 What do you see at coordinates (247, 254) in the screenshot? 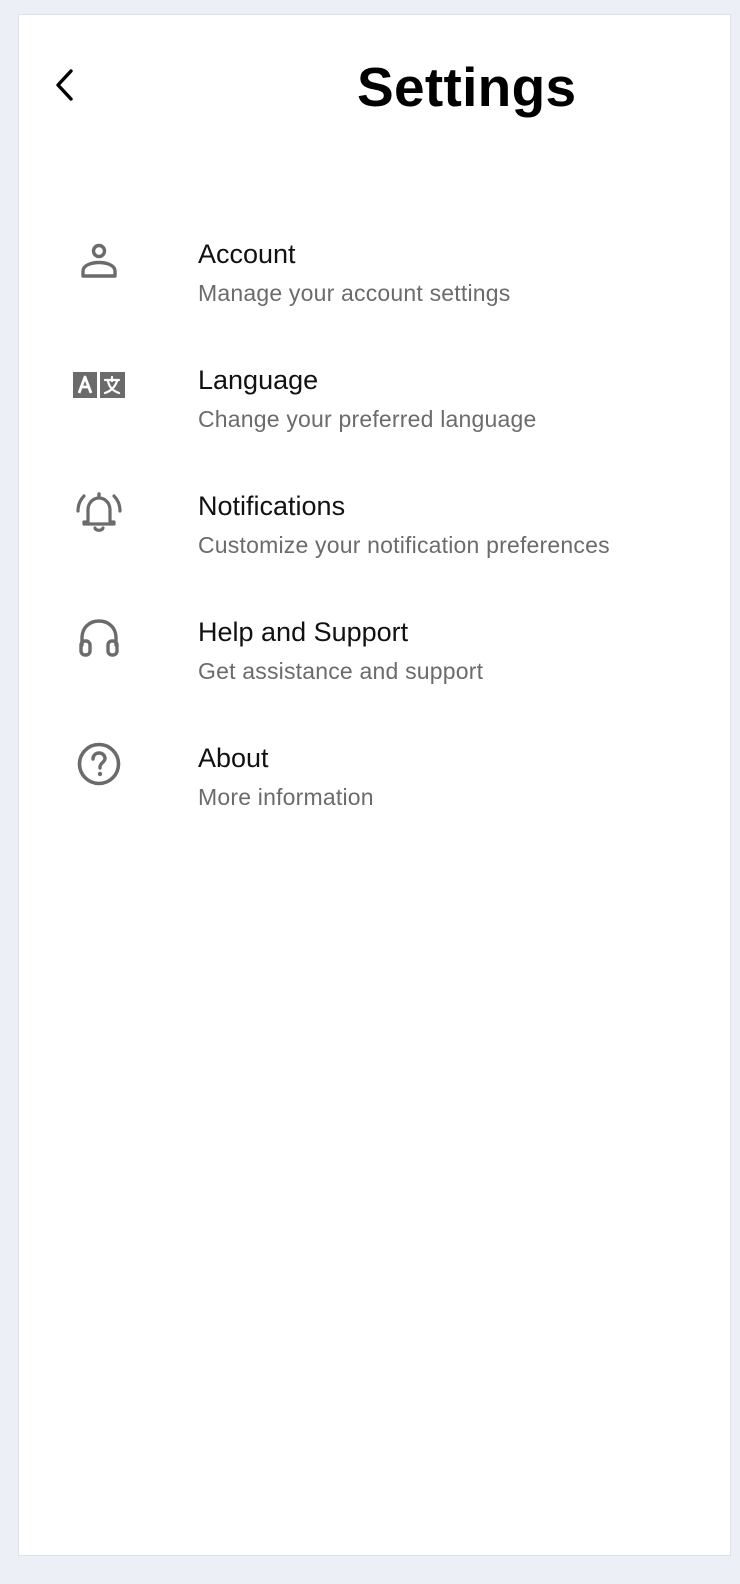
I see `settings-item-title: Account` at bounding box center [247, 254].